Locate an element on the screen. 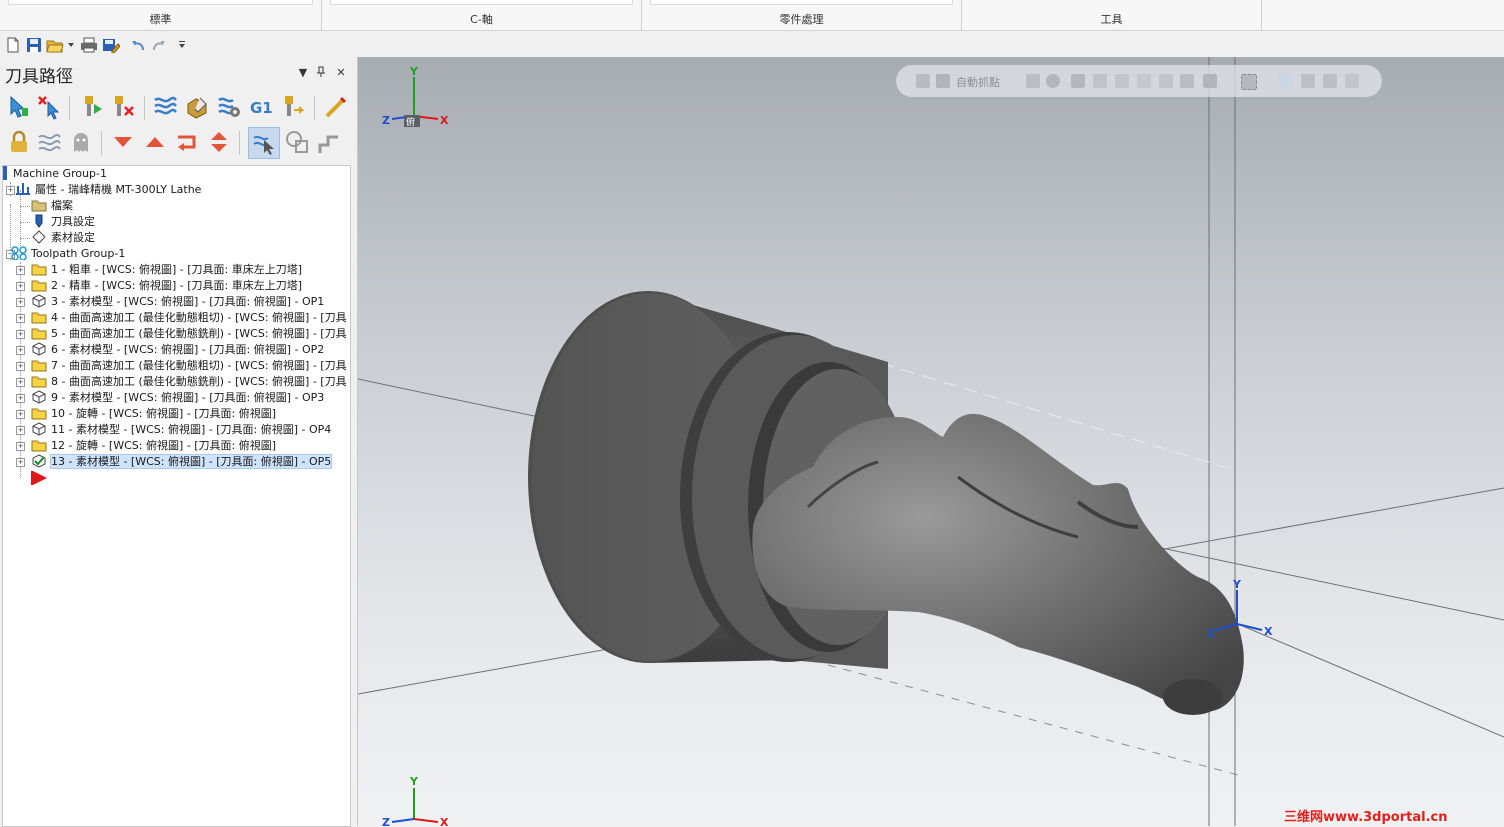 The width and height of the screenshot is (1504, 827). view-gnomon-top: Y X Z 俯 is located at coordinates (415, 96).